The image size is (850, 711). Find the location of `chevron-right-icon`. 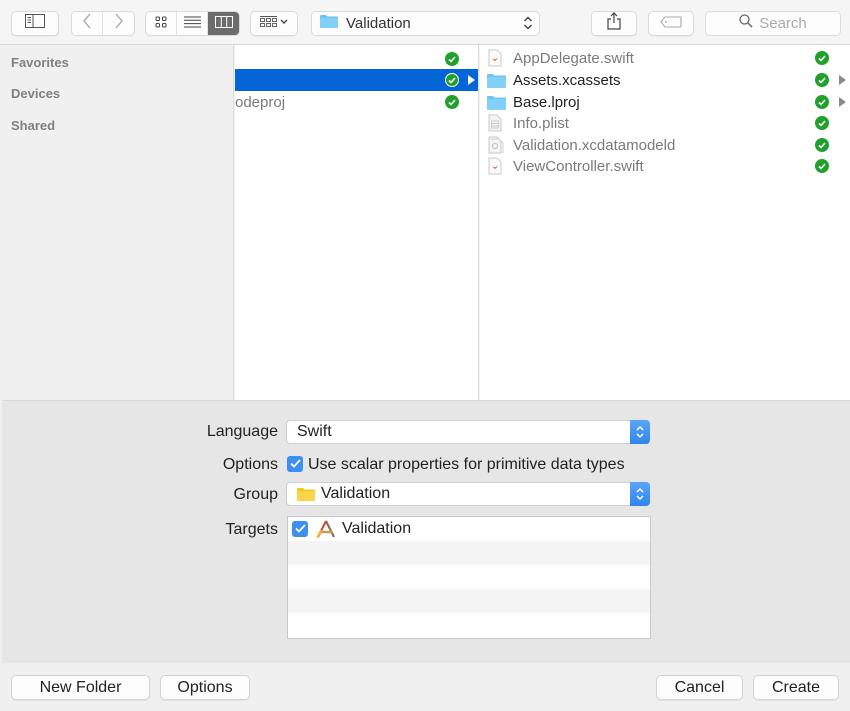

chevron-right-icon is located at coordinates (119, 23).